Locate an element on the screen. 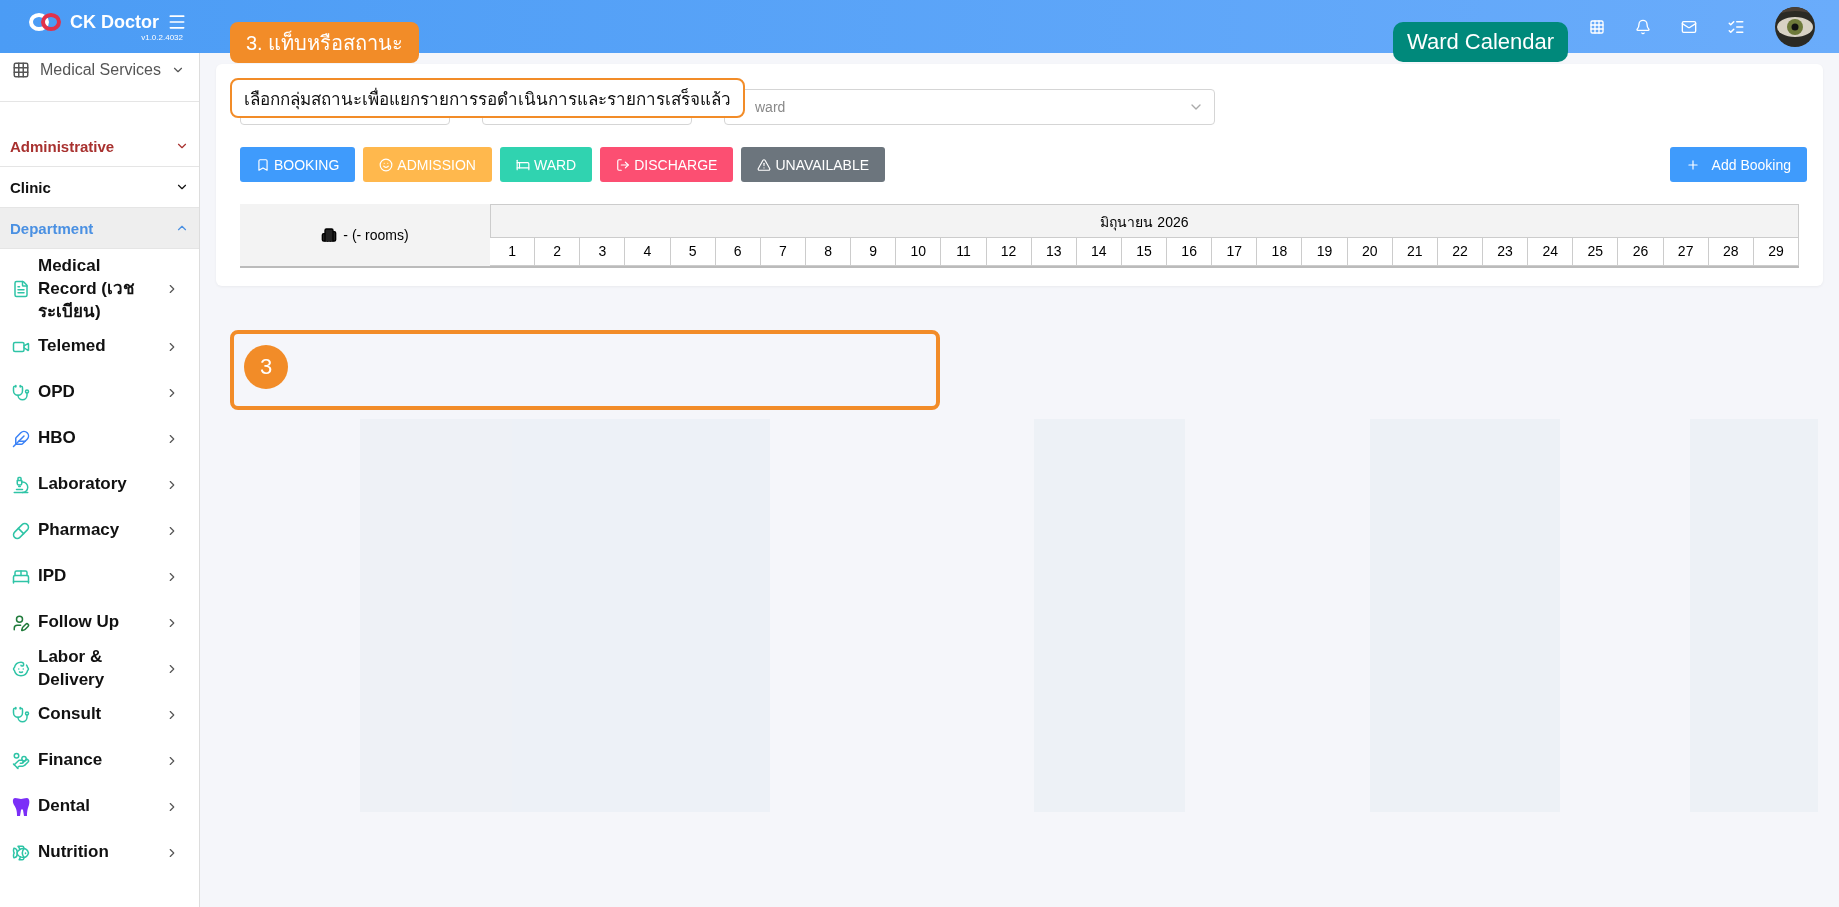 The width and height of the screenshot is (1839, 907). day-header: 29 is located at coordinates (1776, 252).